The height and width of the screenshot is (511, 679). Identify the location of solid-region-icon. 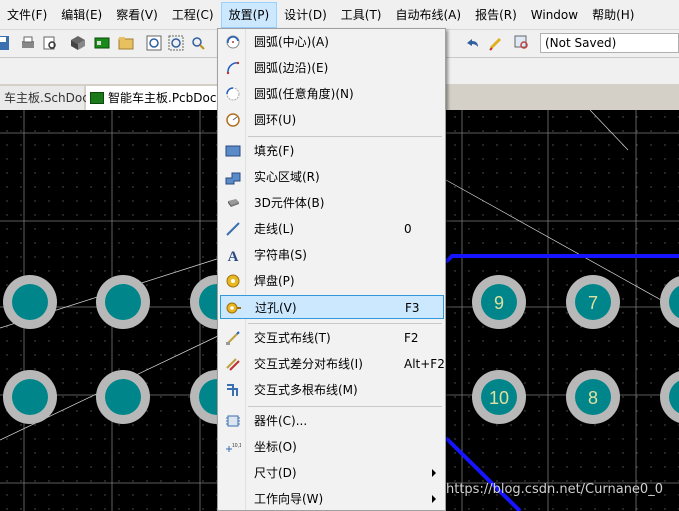
(233, 178).